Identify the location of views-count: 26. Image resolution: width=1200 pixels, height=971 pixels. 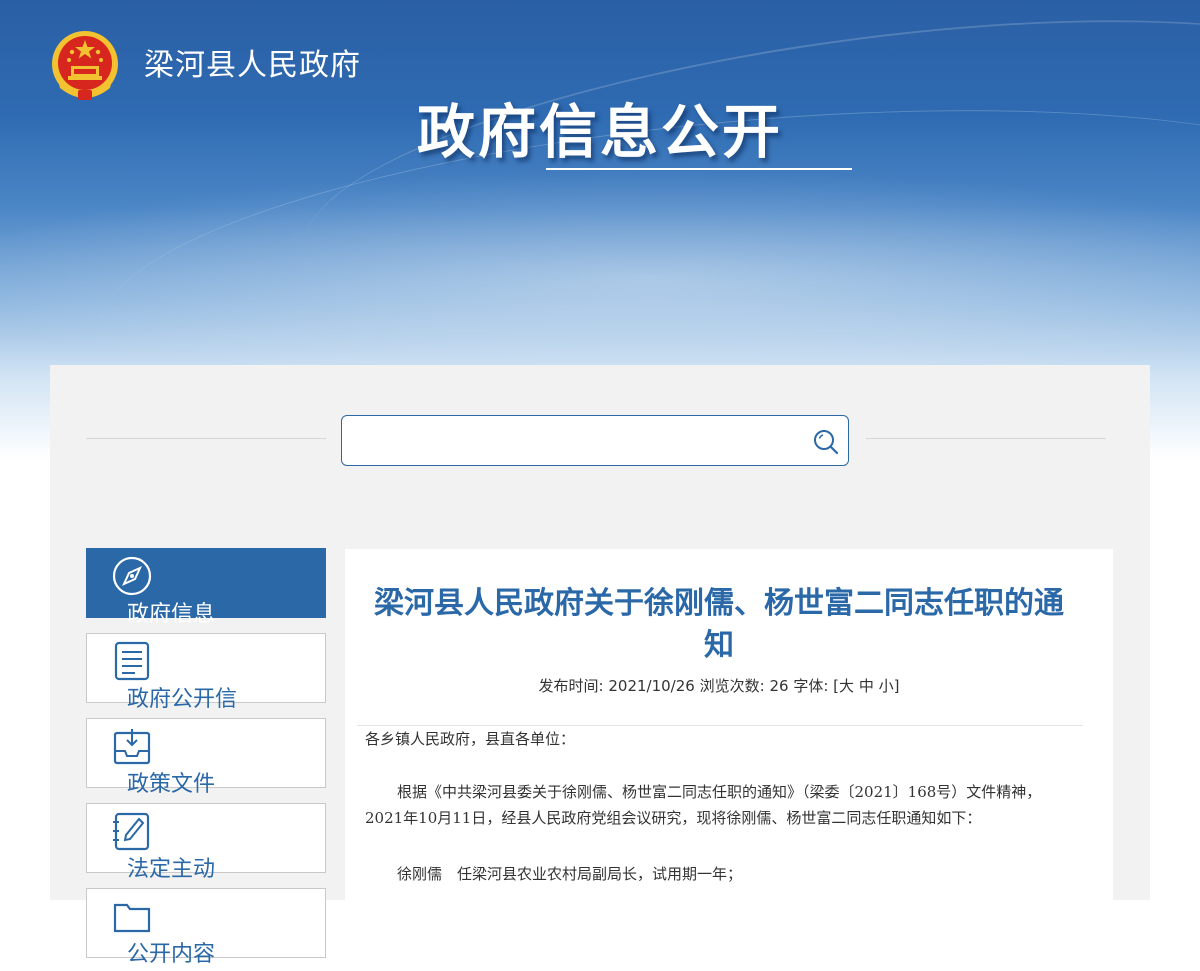
(779, 686).